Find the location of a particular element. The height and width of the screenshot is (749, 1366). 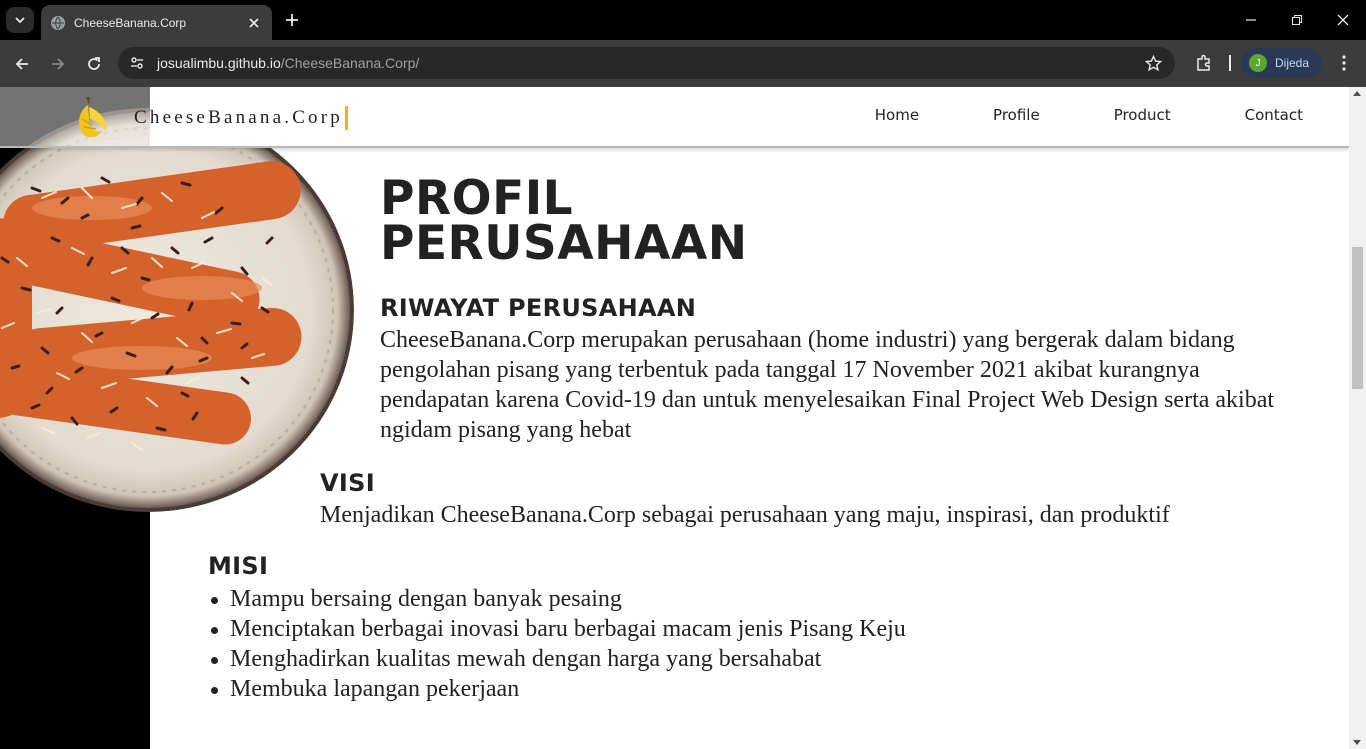

tab-close-icon is located at coordinates (254, 23).